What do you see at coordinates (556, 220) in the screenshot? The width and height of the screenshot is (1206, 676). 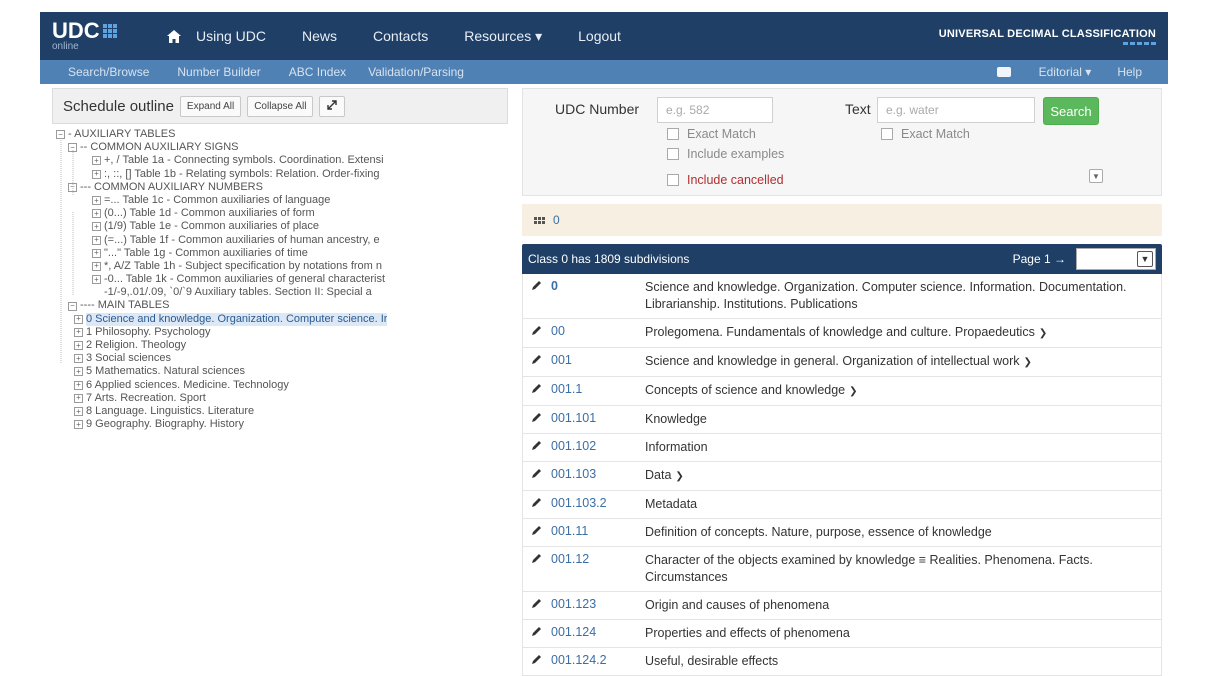 I see `breadcrumb-class-0: 0` at bounding box center [556, 220].